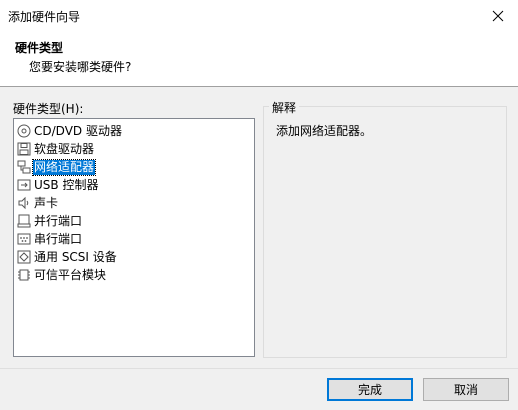 The width and height of the screenshot is (518, 410). Describe the element at coordinates (24, 221) in the screenshot. I see `parallel-port-icon` at that location.